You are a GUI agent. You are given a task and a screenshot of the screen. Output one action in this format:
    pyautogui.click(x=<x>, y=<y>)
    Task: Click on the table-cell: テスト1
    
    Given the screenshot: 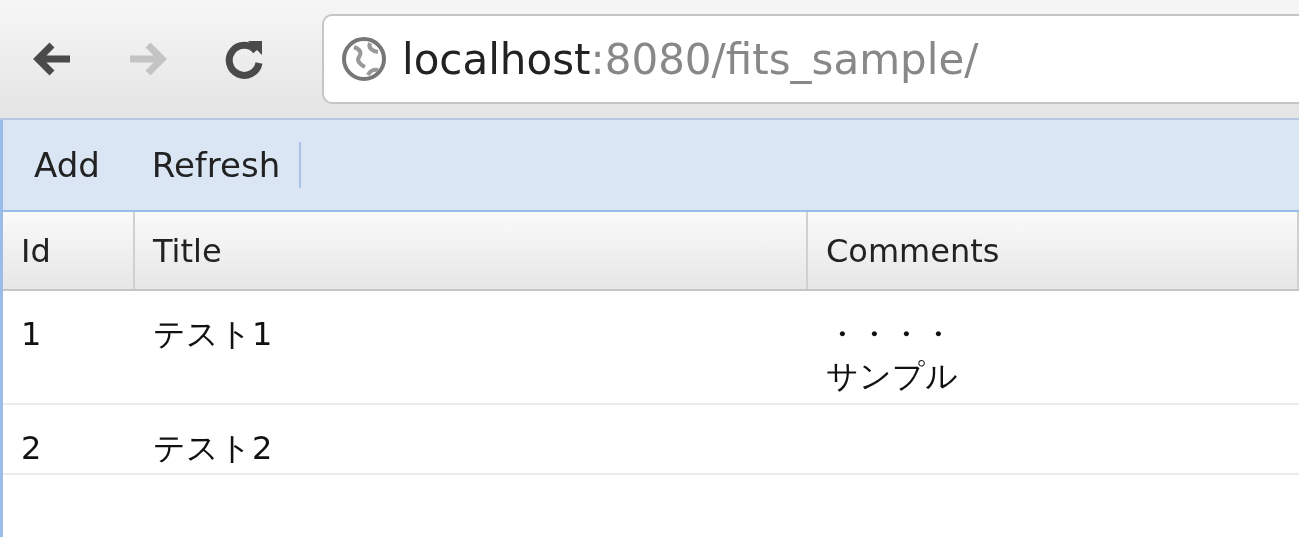 What is the action you would take?
    pyautogui.click(x=213, y=334)
    